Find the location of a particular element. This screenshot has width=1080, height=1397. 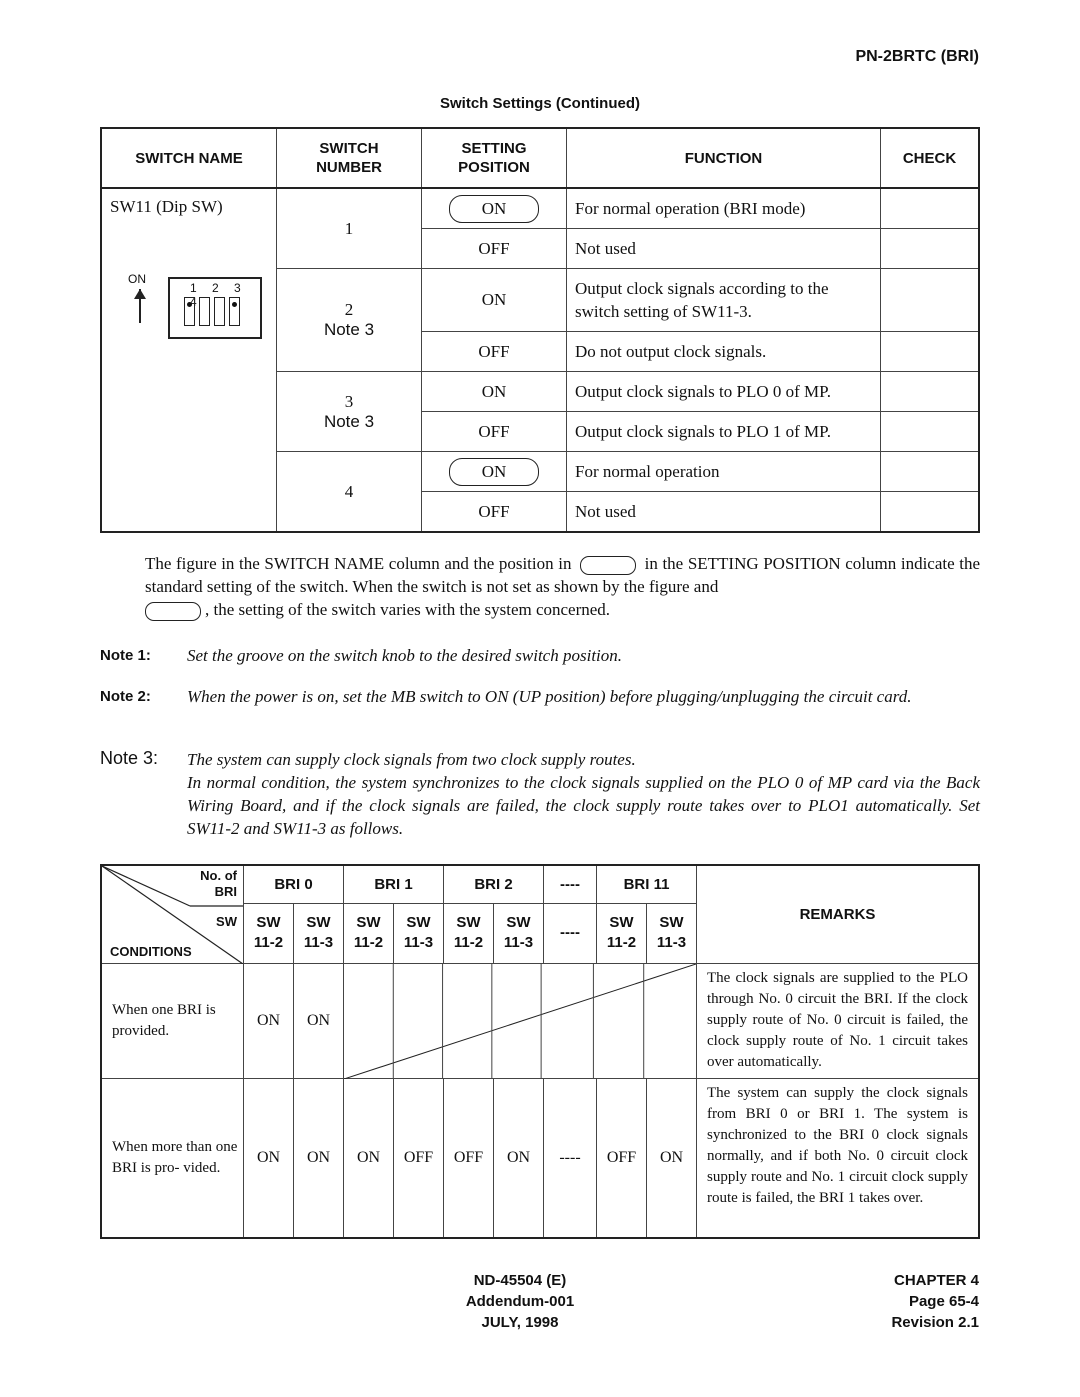

switch-name-cell: SW11 (Dip SW) ON 1 2 3 4 is located at coordinates (188, 360).